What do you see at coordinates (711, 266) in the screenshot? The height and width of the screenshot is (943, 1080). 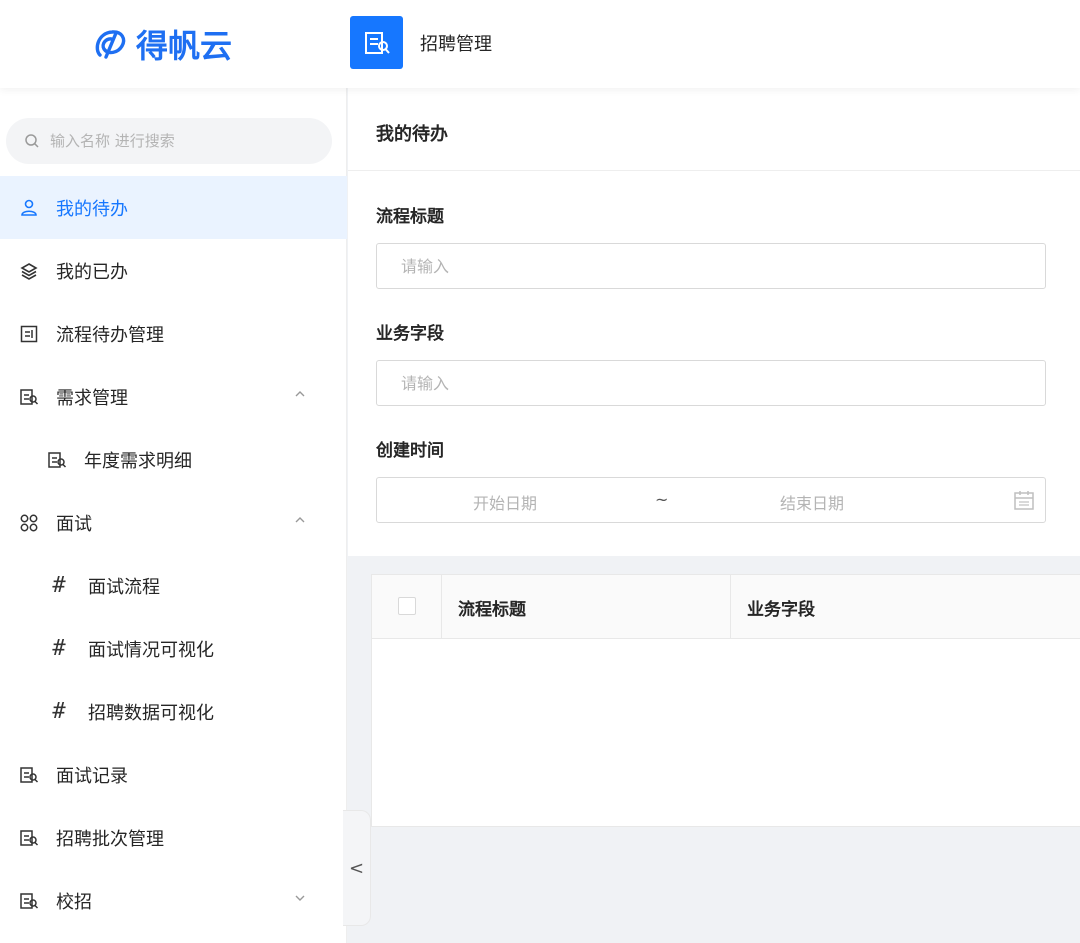 I see `process-title-input` at bounding box center [711, 266].